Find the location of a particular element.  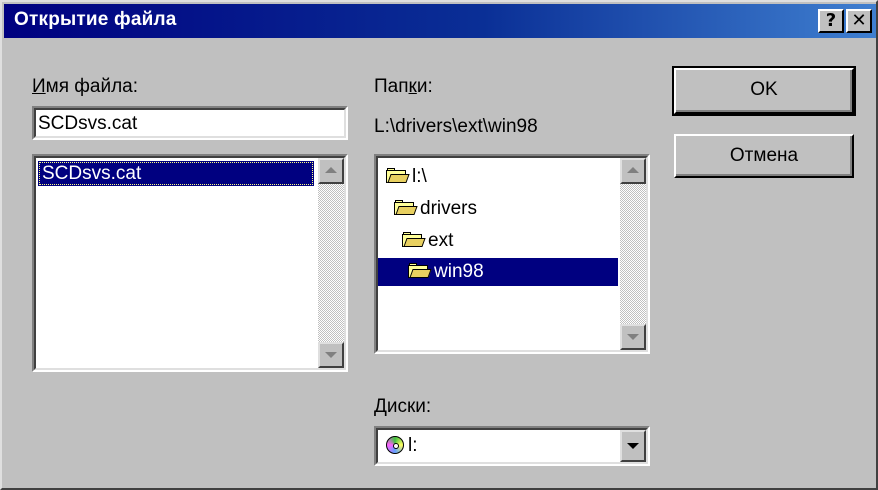

folder-item-root: l:\ is located at coordinates (406, 177).